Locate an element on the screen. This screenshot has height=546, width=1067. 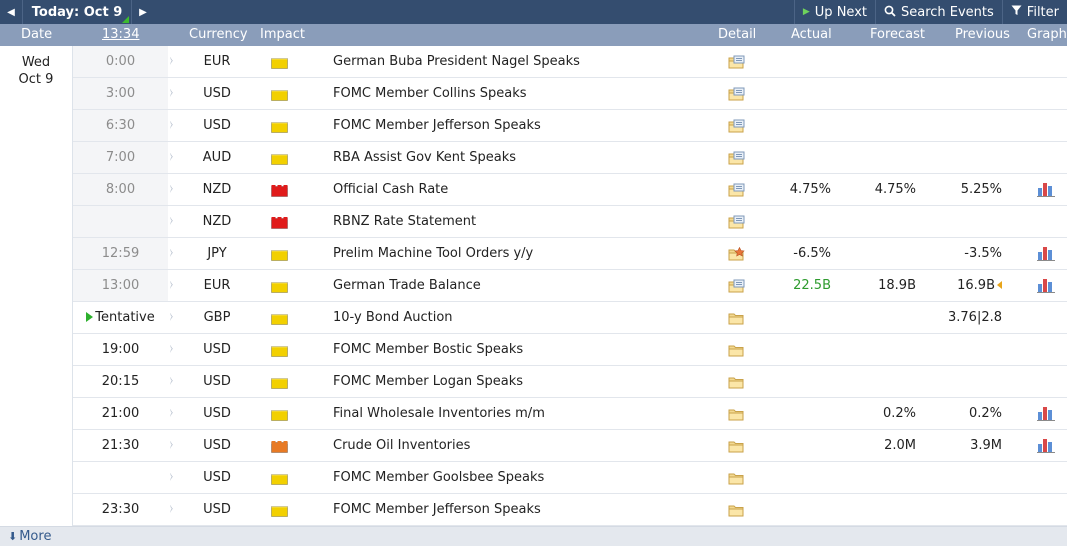
event-title: Crude Oil Inventories is located at coordinates (401, 445).